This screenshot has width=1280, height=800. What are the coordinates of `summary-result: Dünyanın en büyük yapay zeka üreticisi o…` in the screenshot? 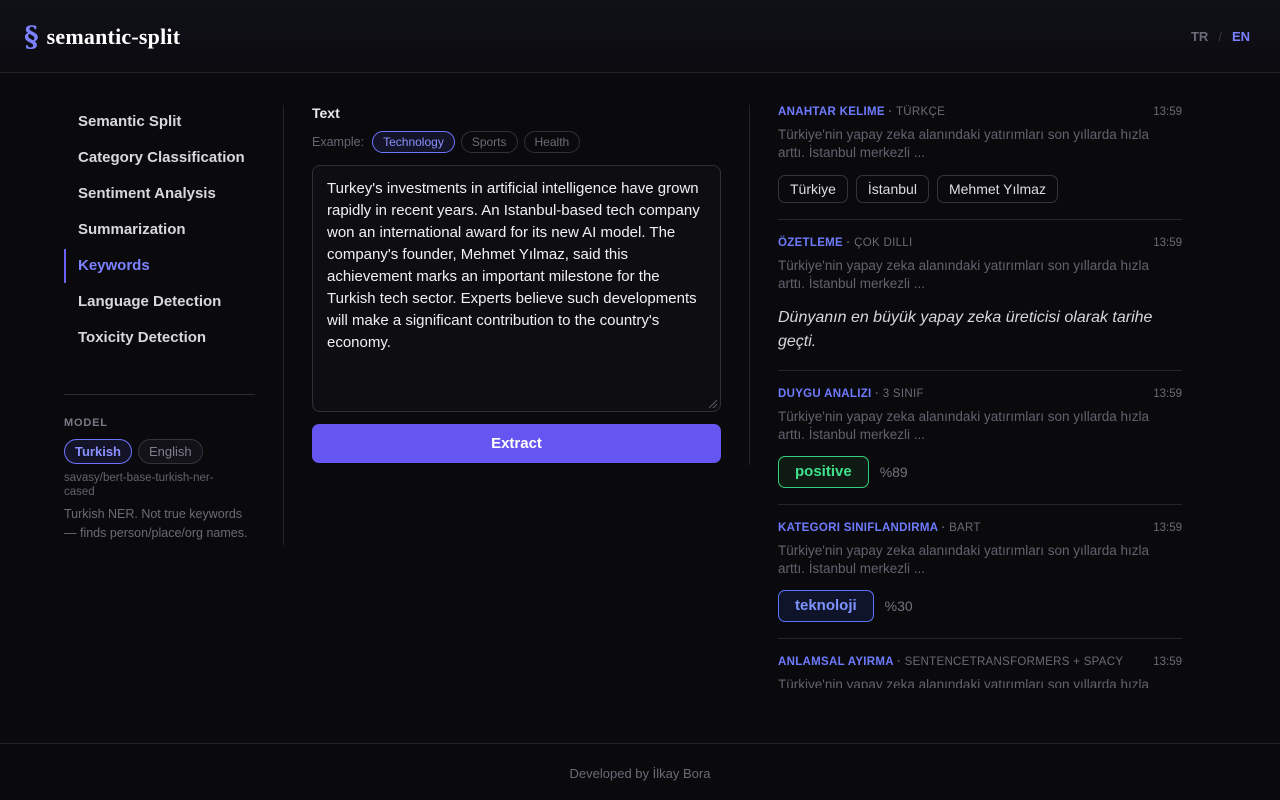 It's located at (965, 329).